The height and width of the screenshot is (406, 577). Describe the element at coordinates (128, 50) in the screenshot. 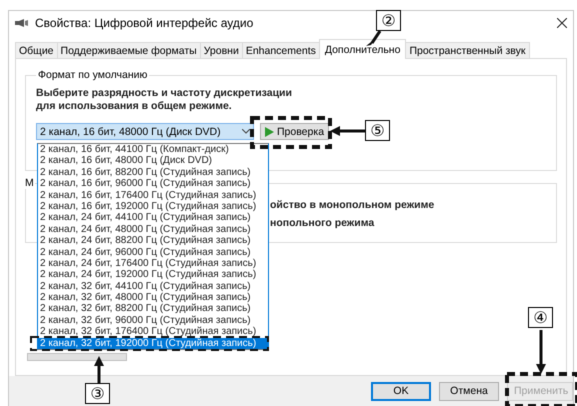

I see `tab: Поддерживаемые форматы` at that location.